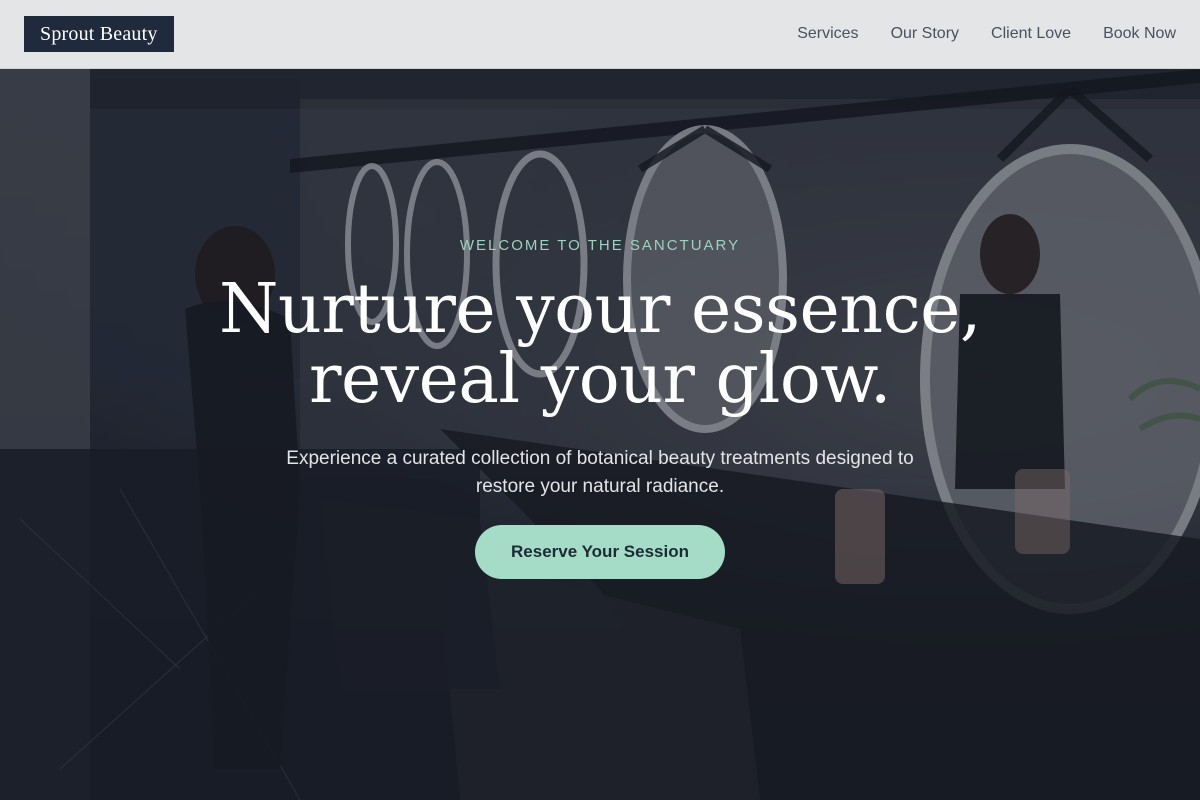 Image resolution: width=1200 pixels, height=800 pixels. Describe the element at coordinates (600, 309) in the screenshot. I see `hero-headline-line1: Nurture your essence,` at that location.